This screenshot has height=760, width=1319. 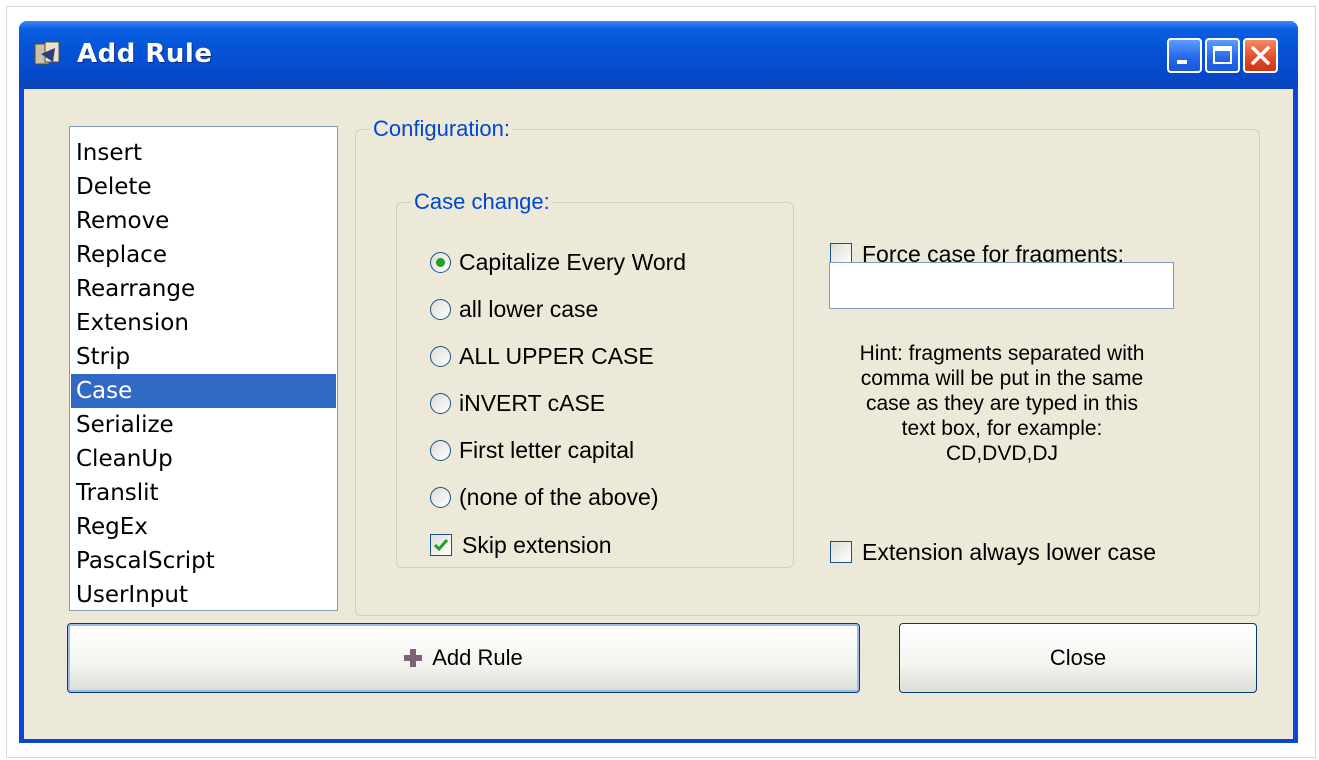 I want to click on list-item-remove: Remove, so click(x=203, y=221).